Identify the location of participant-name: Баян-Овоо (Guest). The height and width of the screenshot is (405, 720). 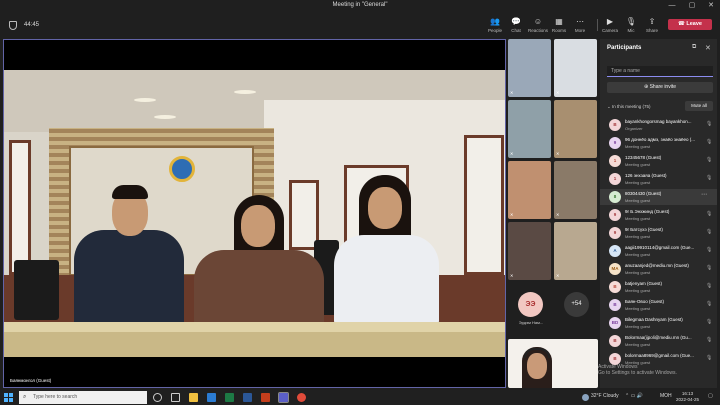
(644, 301).